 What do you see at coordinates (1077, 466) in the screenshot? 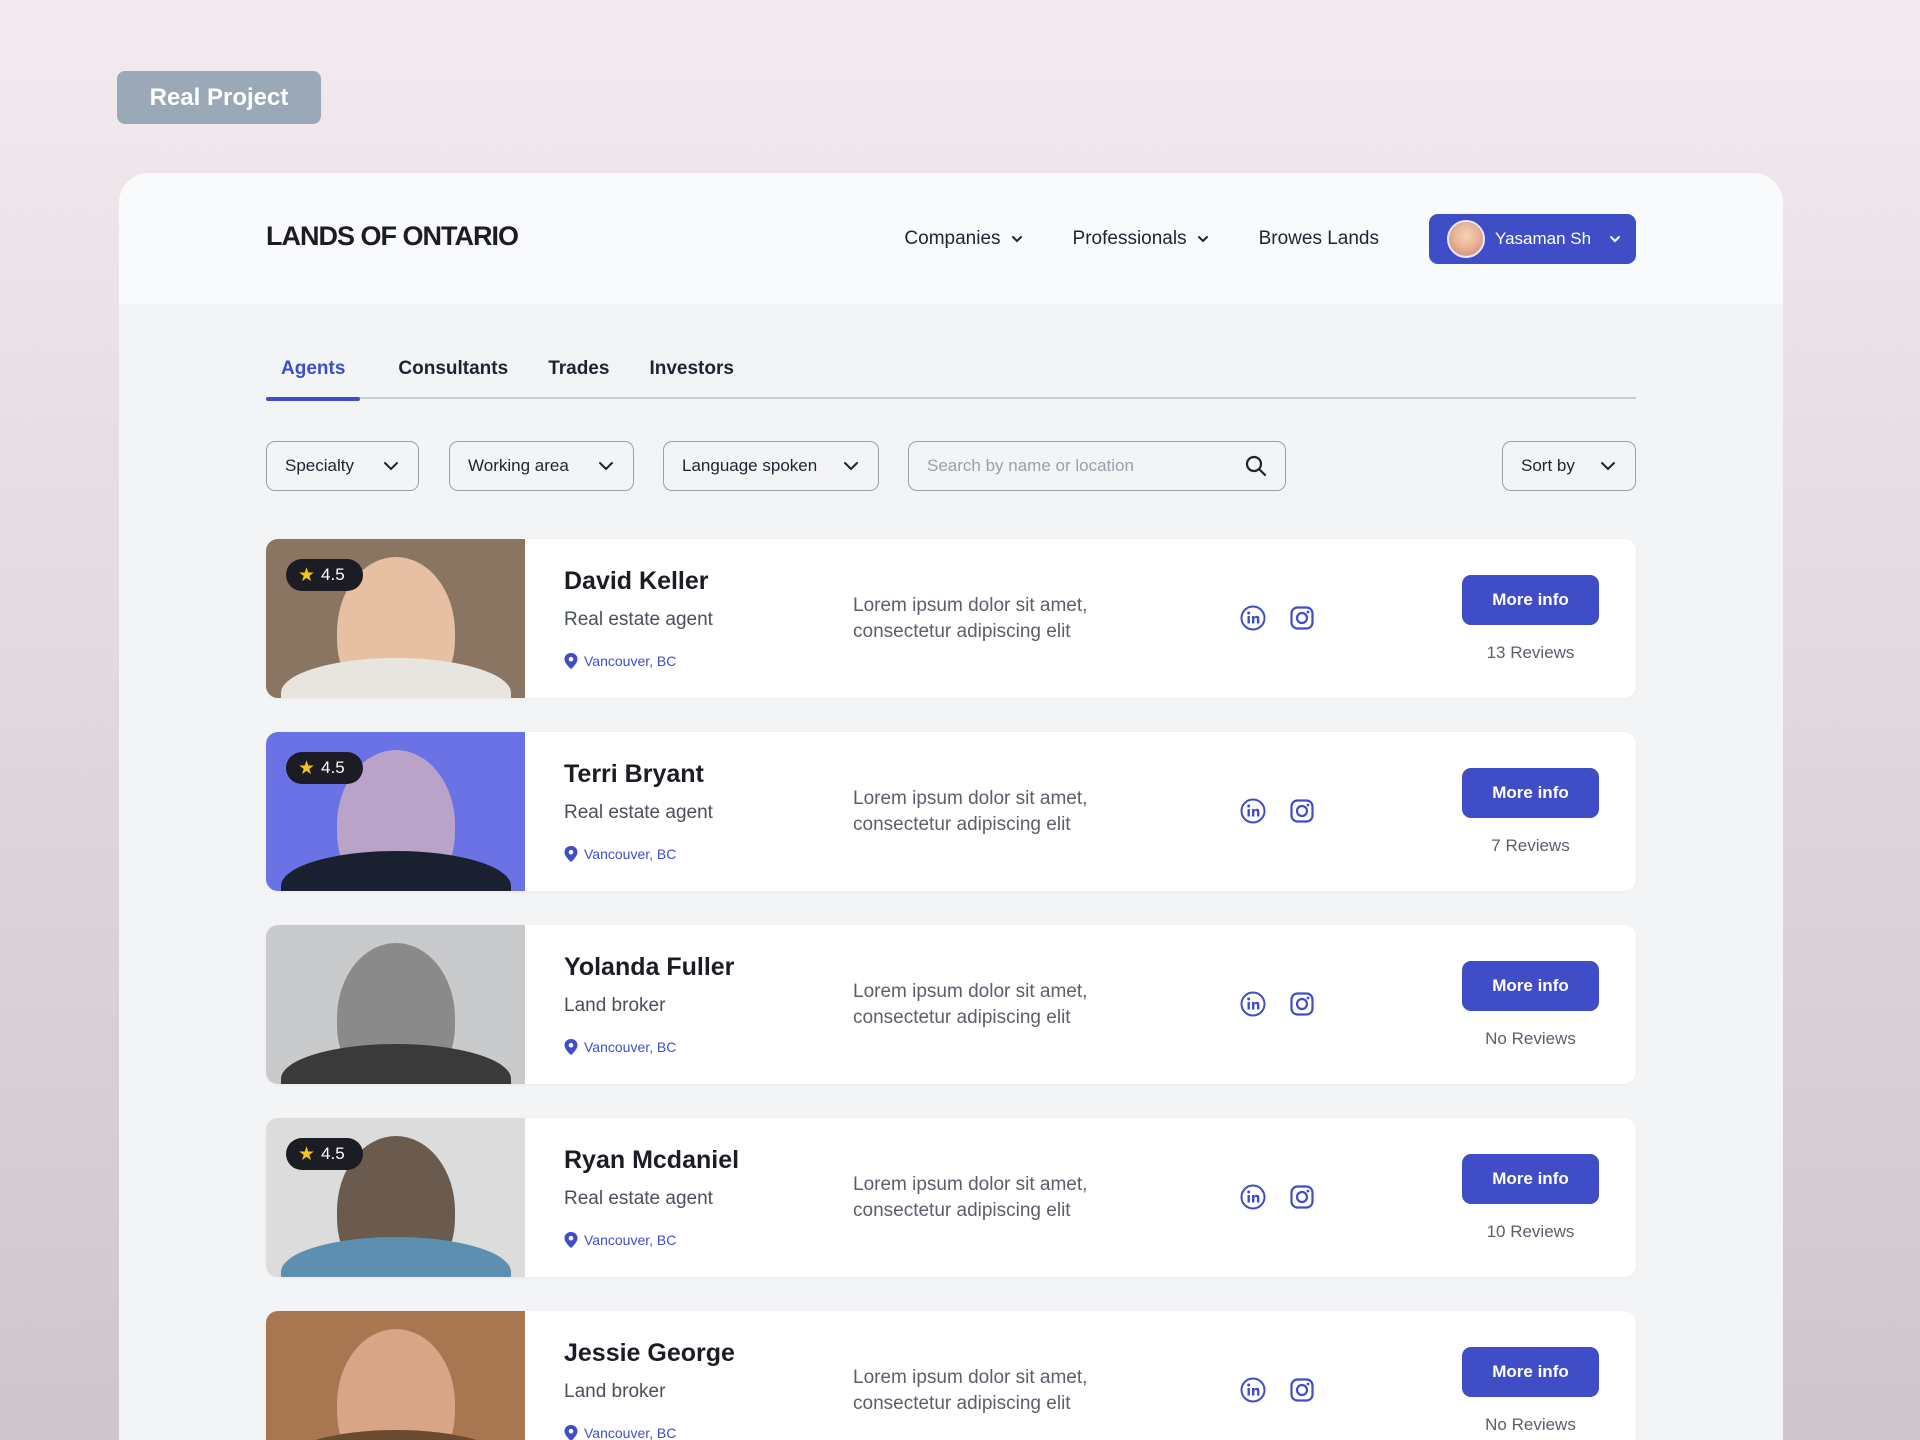
I see `search-input` at bounding box center [1077, 466].